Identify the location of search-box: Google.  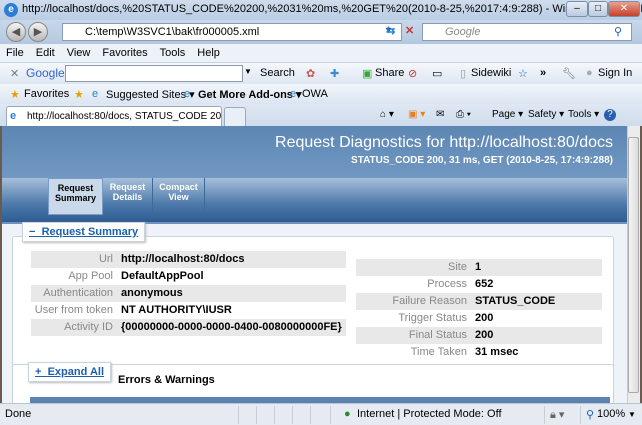
(527, 32).